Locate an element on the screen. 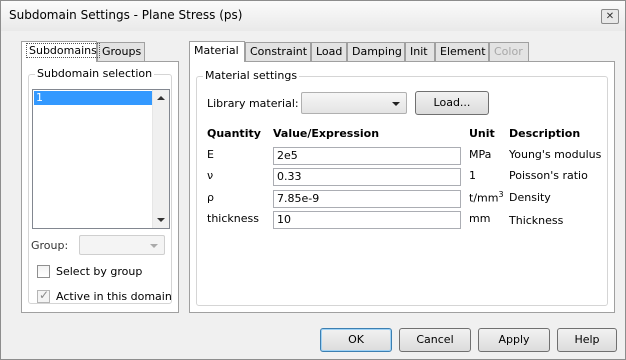 The width and height of the screenshot is (626, 360). quantity-thickness: thickness is located at coordinates (233, 218).